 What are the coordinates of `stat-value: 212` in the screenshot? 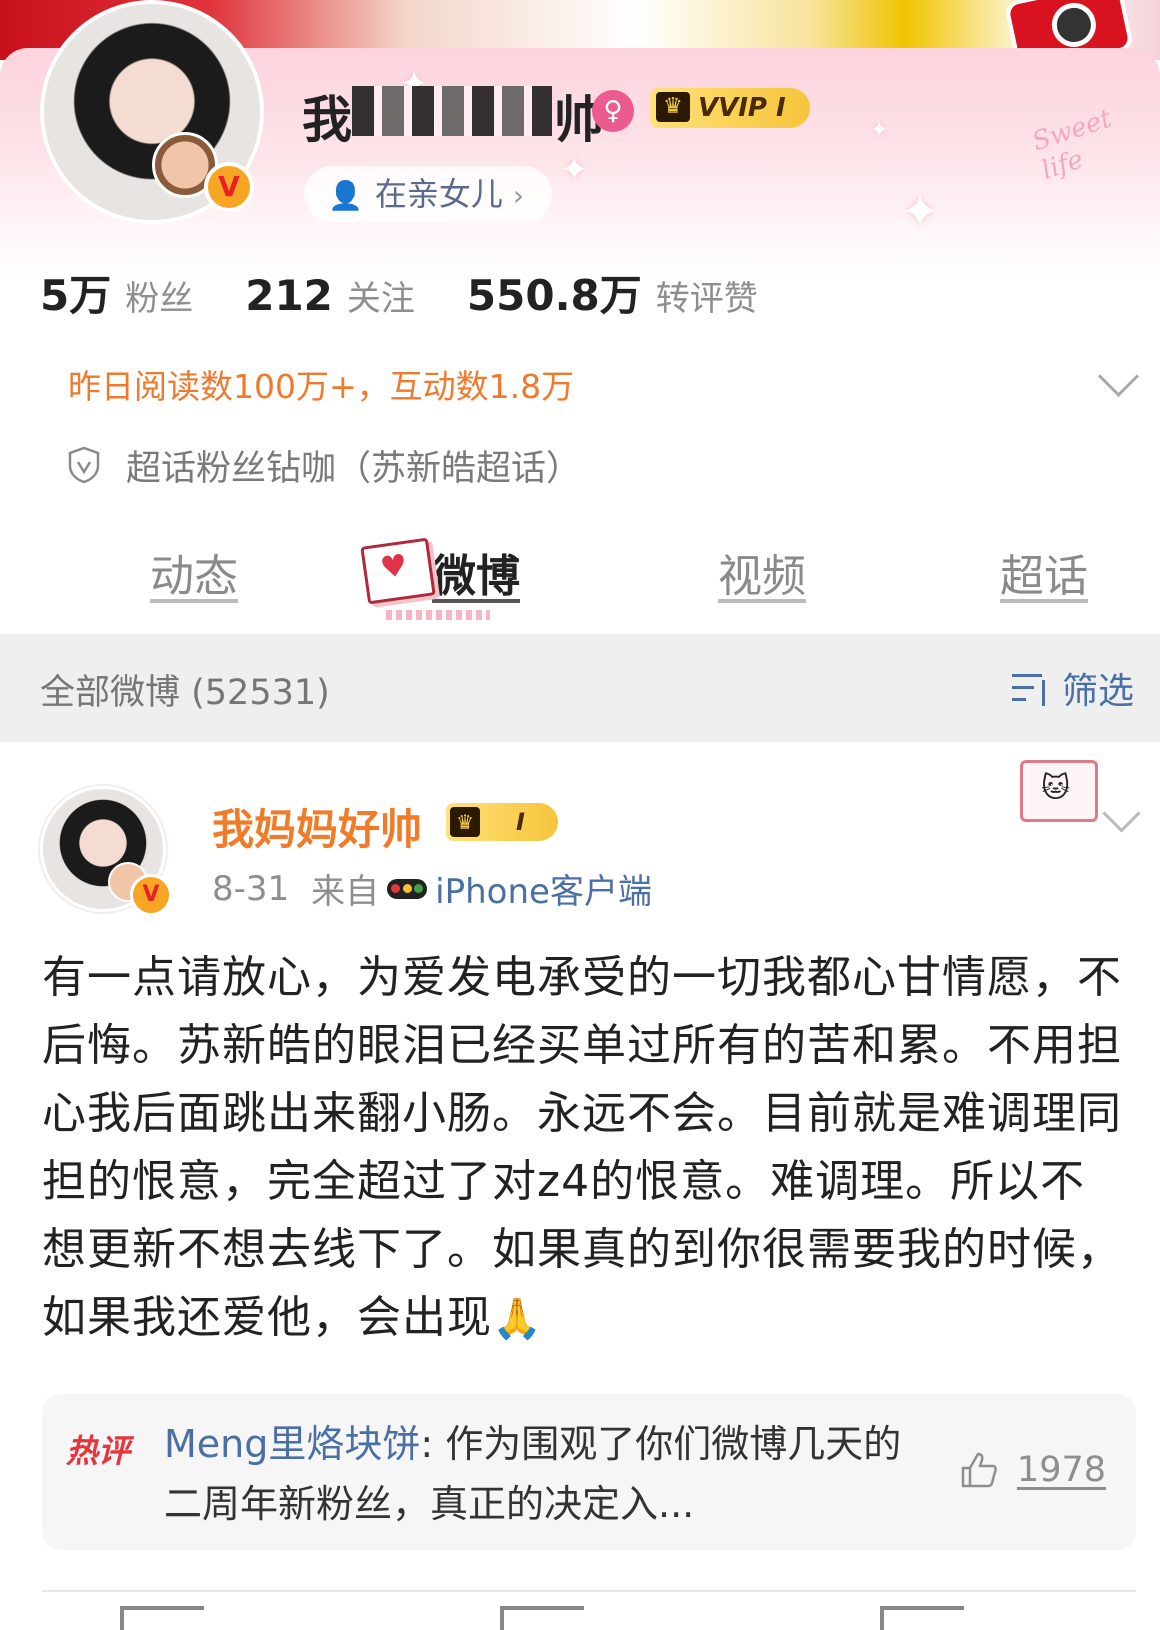 It's located at (289, 295).